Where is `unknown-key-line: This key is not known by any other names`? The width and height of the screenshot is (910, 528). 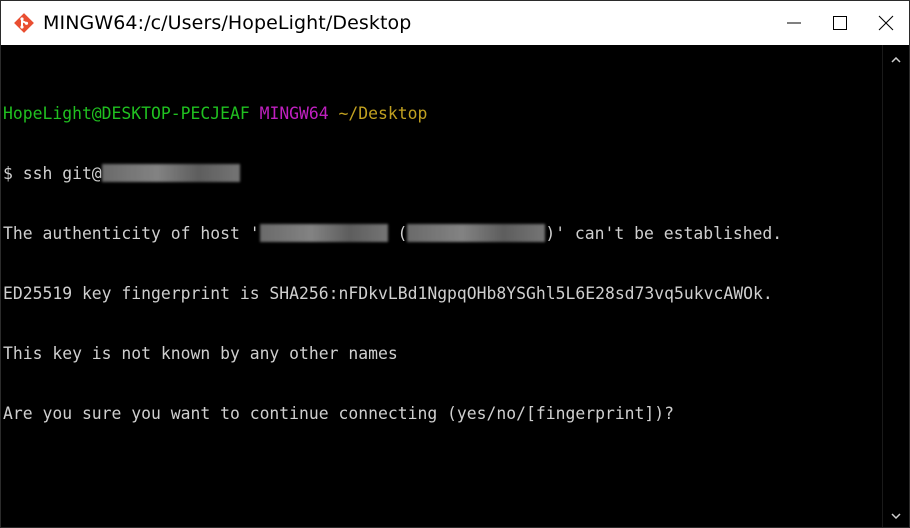 unknown-key-line: This key is not known by any other names is located at coordinates (200, 353).